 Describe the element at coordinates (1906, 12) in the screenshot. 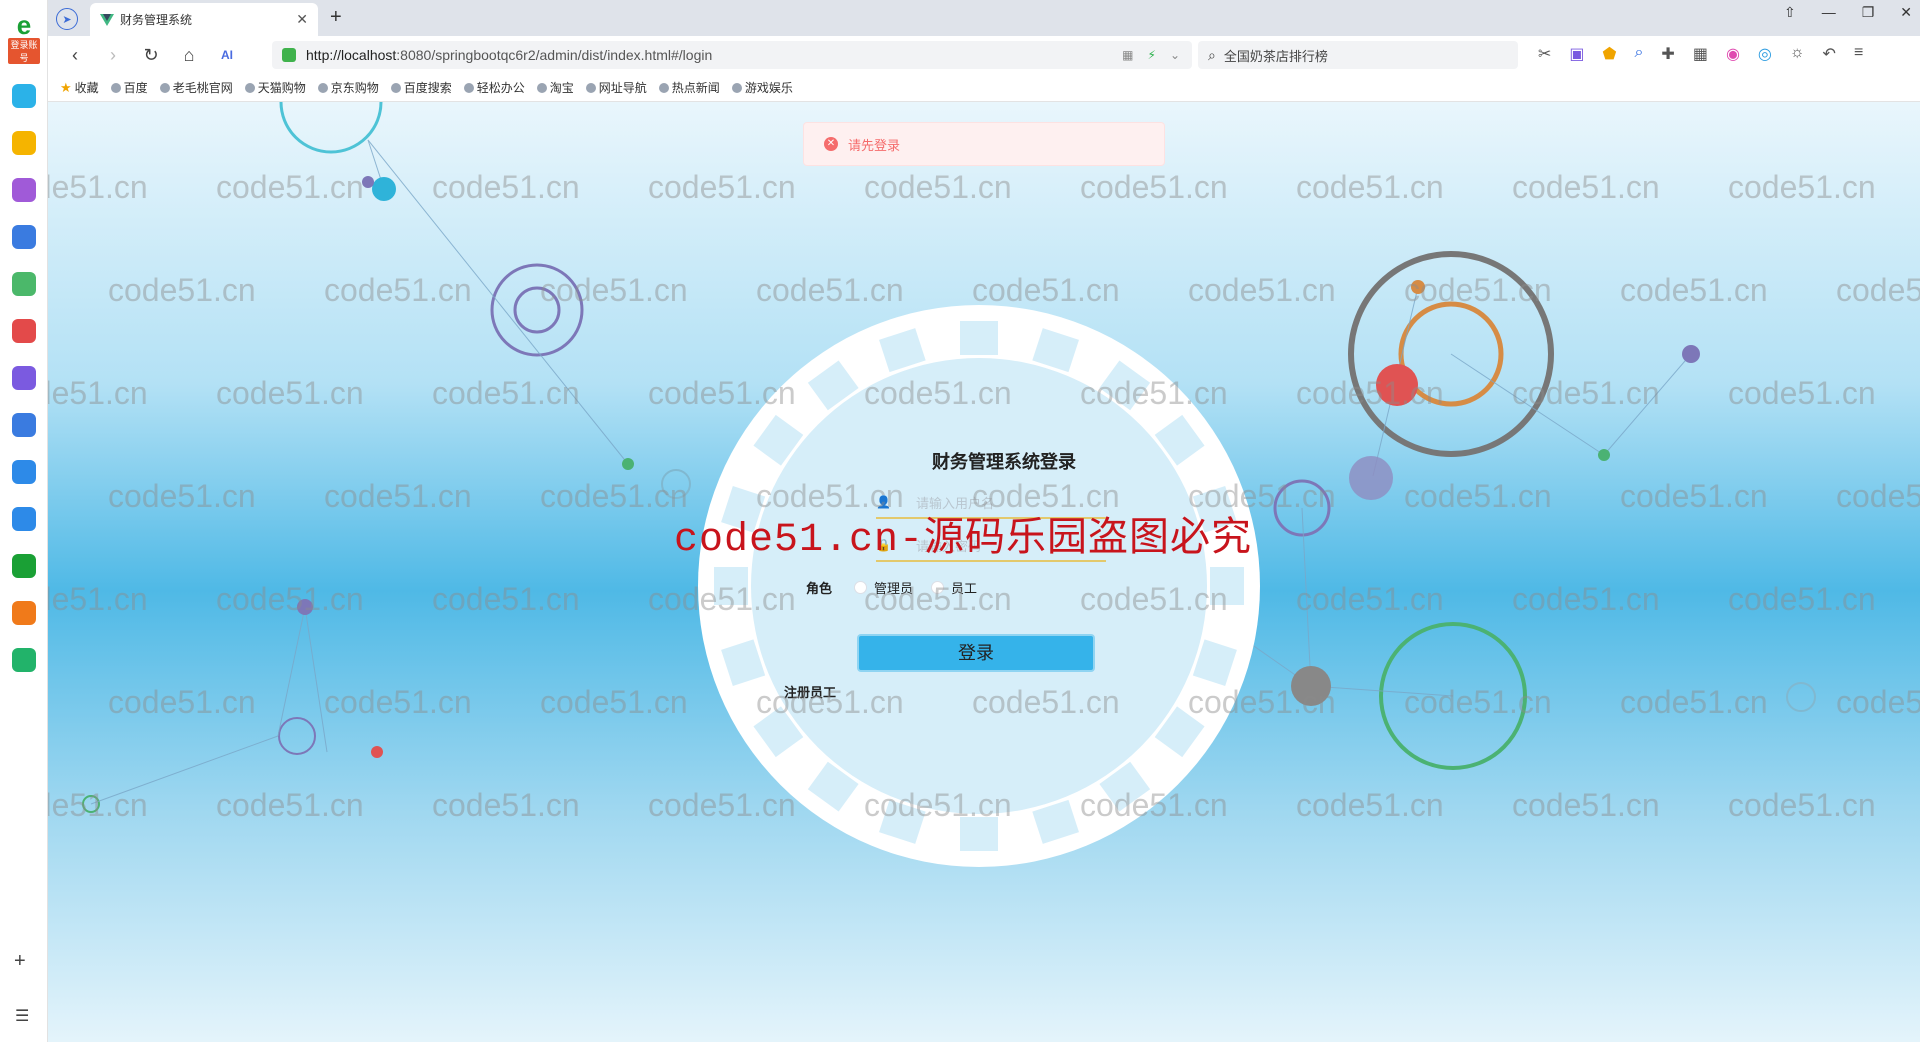

I see `close-window-icon: ✕` at that location.